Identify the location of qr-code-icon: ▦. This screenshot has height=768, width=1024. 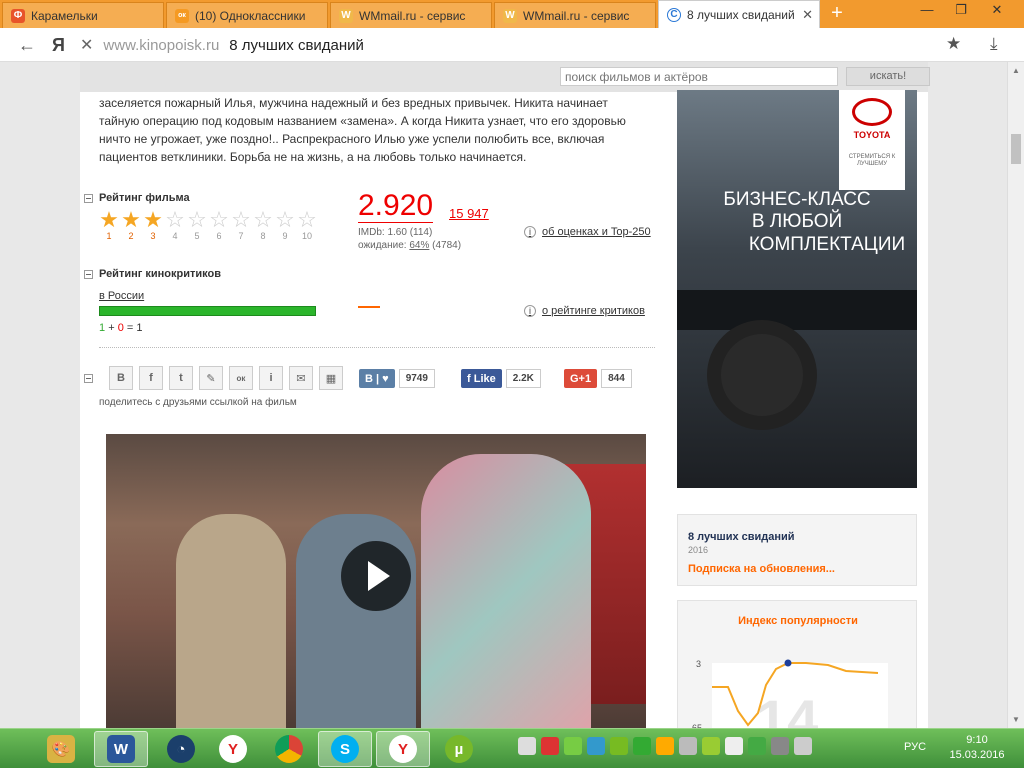
(331, 378).